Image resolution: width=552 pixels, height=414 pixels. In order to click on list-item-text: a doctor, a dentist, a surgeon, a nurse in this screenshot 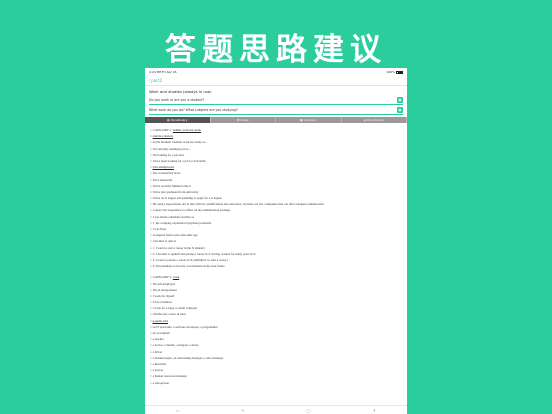, I will do `click(175, 345)`.